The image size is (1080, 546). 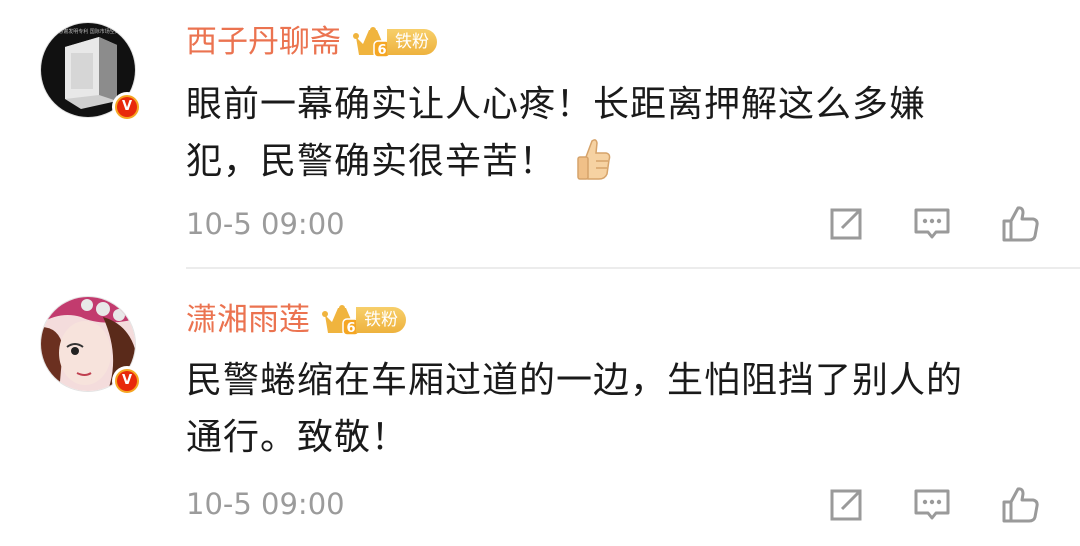 I want to click on username-row: 西子丹聊斋 6 铁粉, so click(x=311, y=42).